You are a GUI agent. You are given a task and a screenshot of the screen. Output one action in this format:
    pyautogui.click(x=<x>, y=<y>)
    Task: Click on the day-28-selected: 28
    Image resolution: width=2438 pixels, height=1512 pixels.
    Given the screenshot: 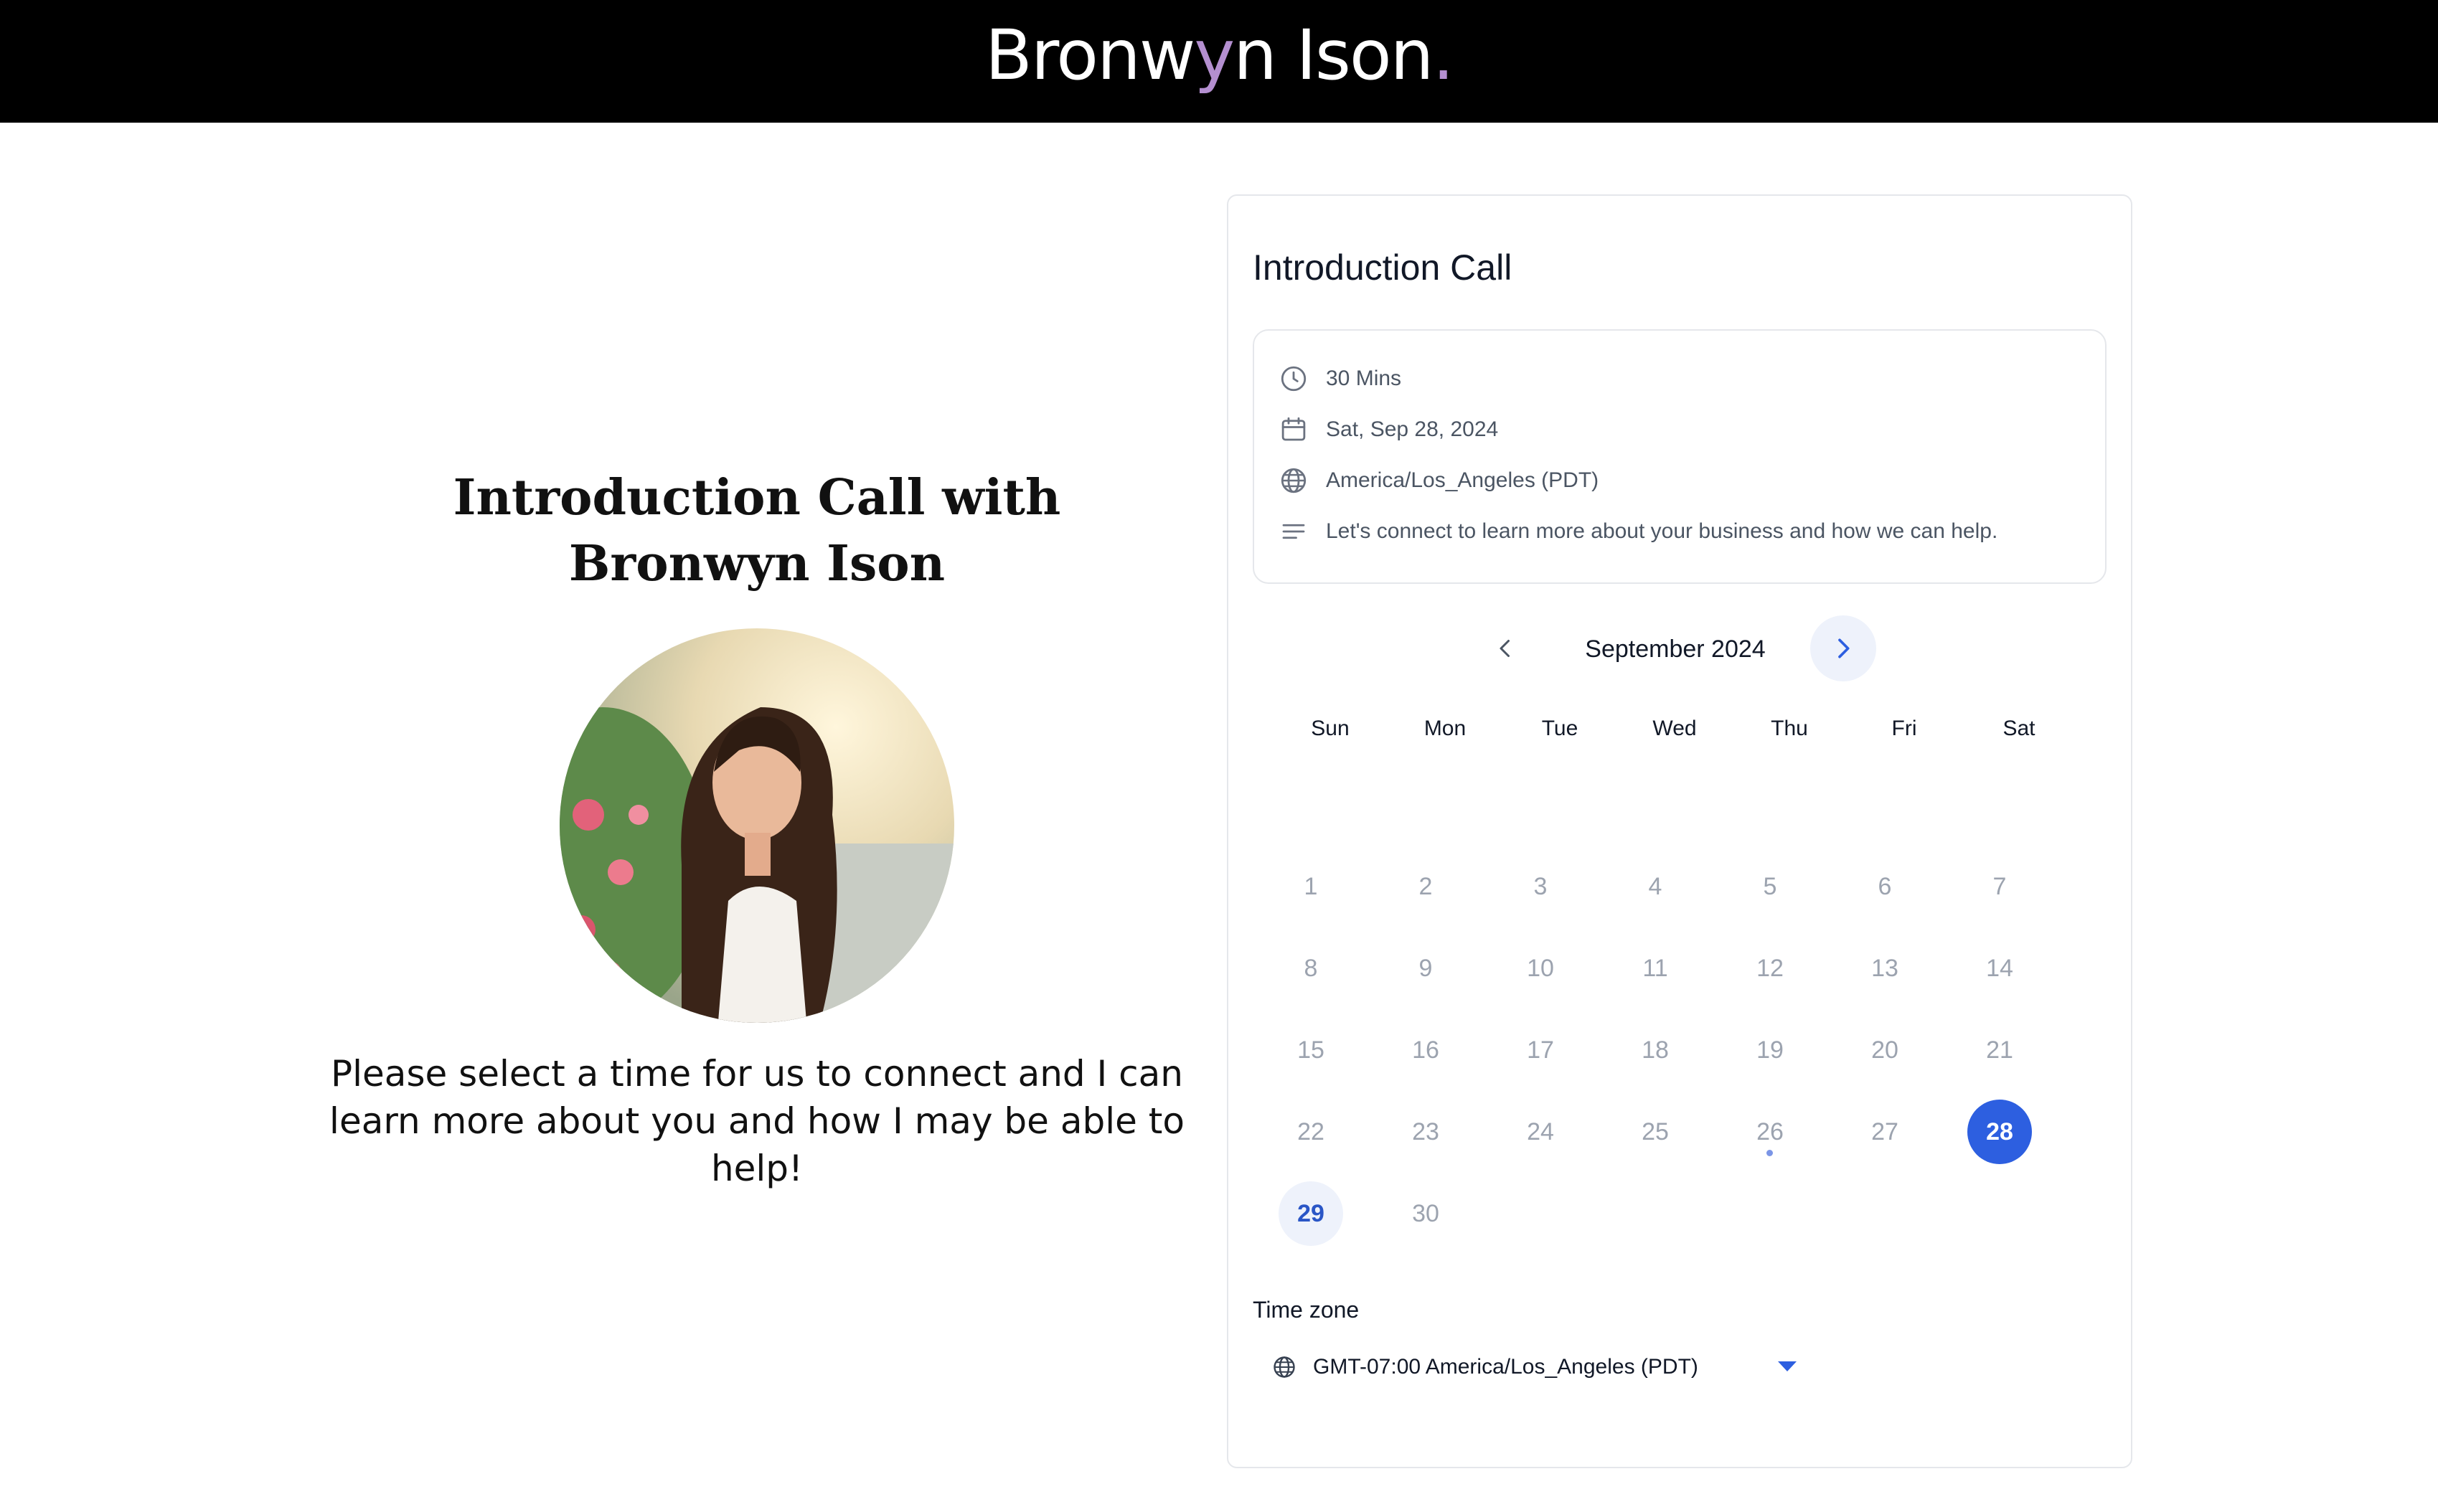 What is the action you would take?
    pyautogui.click(x=1999, y=1132)
    